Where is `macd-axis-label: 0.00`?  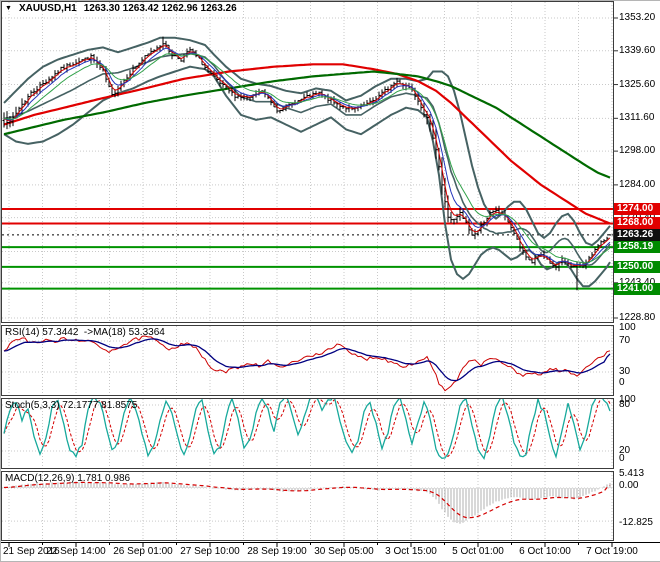
macd-axis-label: 0.00 is located at coordinates (629, 485).